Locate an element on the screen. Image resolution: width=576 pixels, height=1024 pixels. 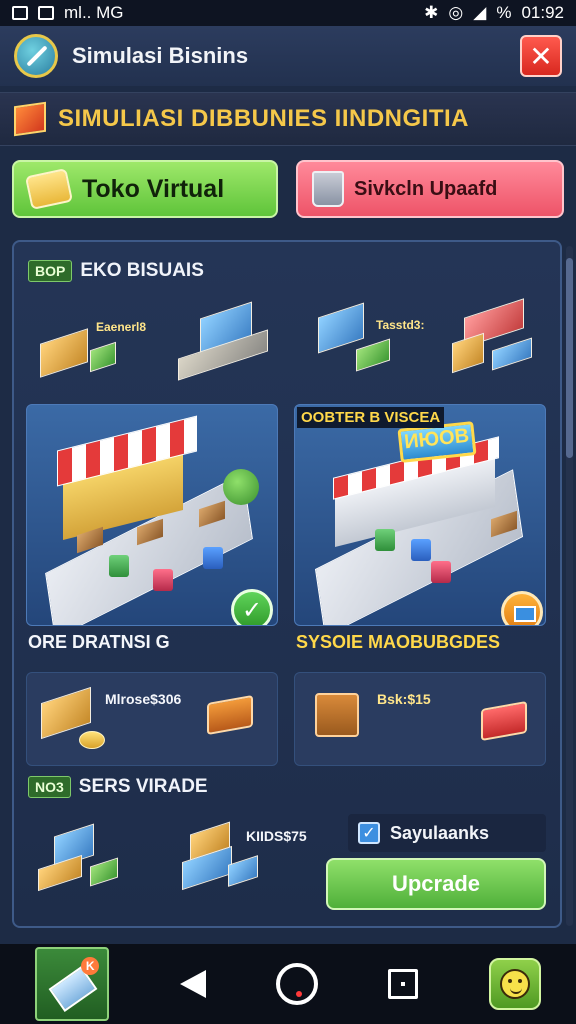
section-header-top: BOP EKO BISUAIS is located at coordinates (116, 271).